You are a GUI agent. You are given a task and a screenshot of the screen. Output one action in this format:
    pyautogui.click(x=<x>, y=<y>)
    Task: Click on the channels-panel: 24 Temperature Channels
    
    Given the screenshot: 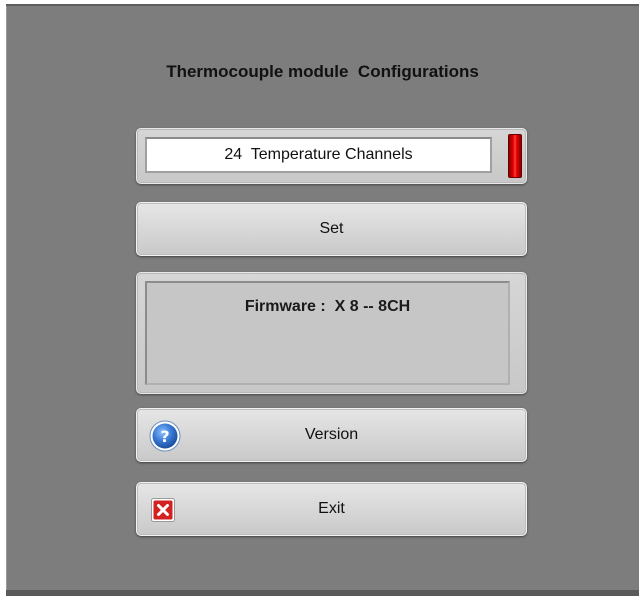 What is the action you would take?
    pyautogui.click(x=331, y=156)
    